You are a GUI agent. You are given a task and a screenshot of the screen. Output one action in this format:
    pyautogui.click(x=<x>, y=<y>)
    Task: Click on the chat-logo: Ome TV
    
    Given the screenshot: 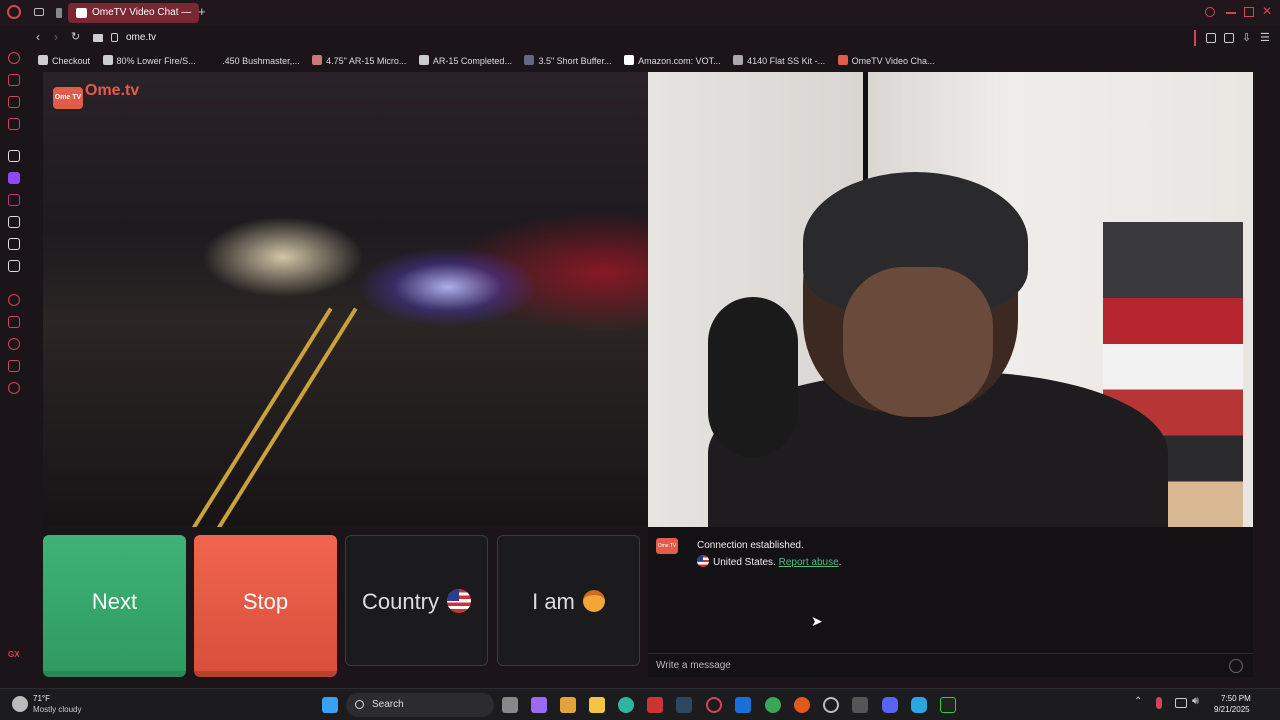 What is the action you would take?
    pyautogui.click(x=667, y=546)
    